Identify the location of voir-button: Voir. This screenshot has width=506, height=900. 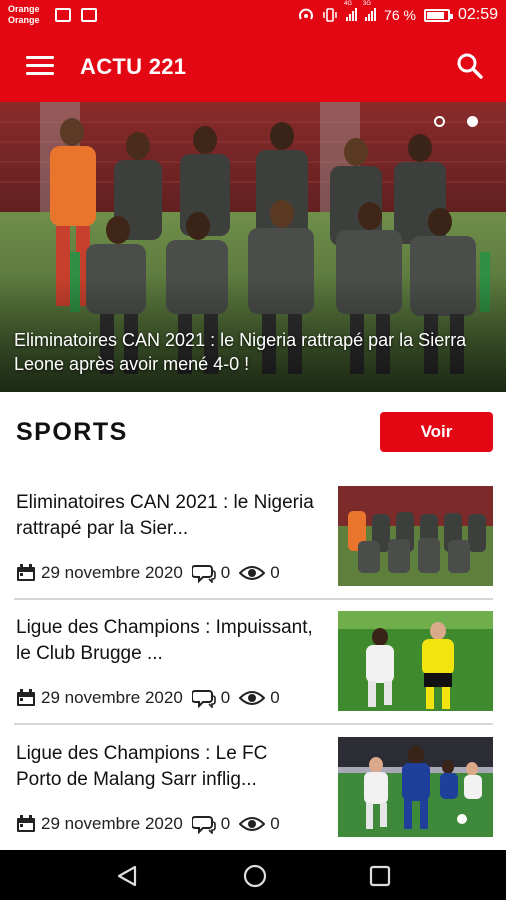
(436, 432).